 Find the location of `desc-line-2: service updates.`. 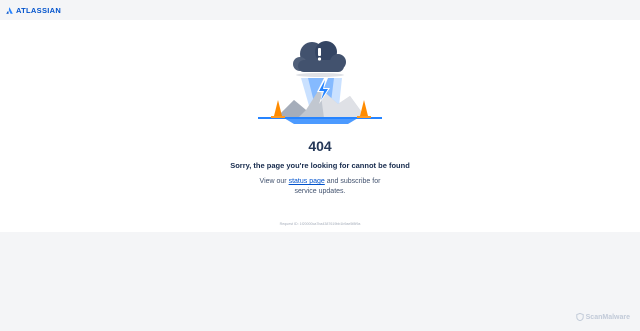

desc-line-2: service updates. is located at coordinates (320, 191).